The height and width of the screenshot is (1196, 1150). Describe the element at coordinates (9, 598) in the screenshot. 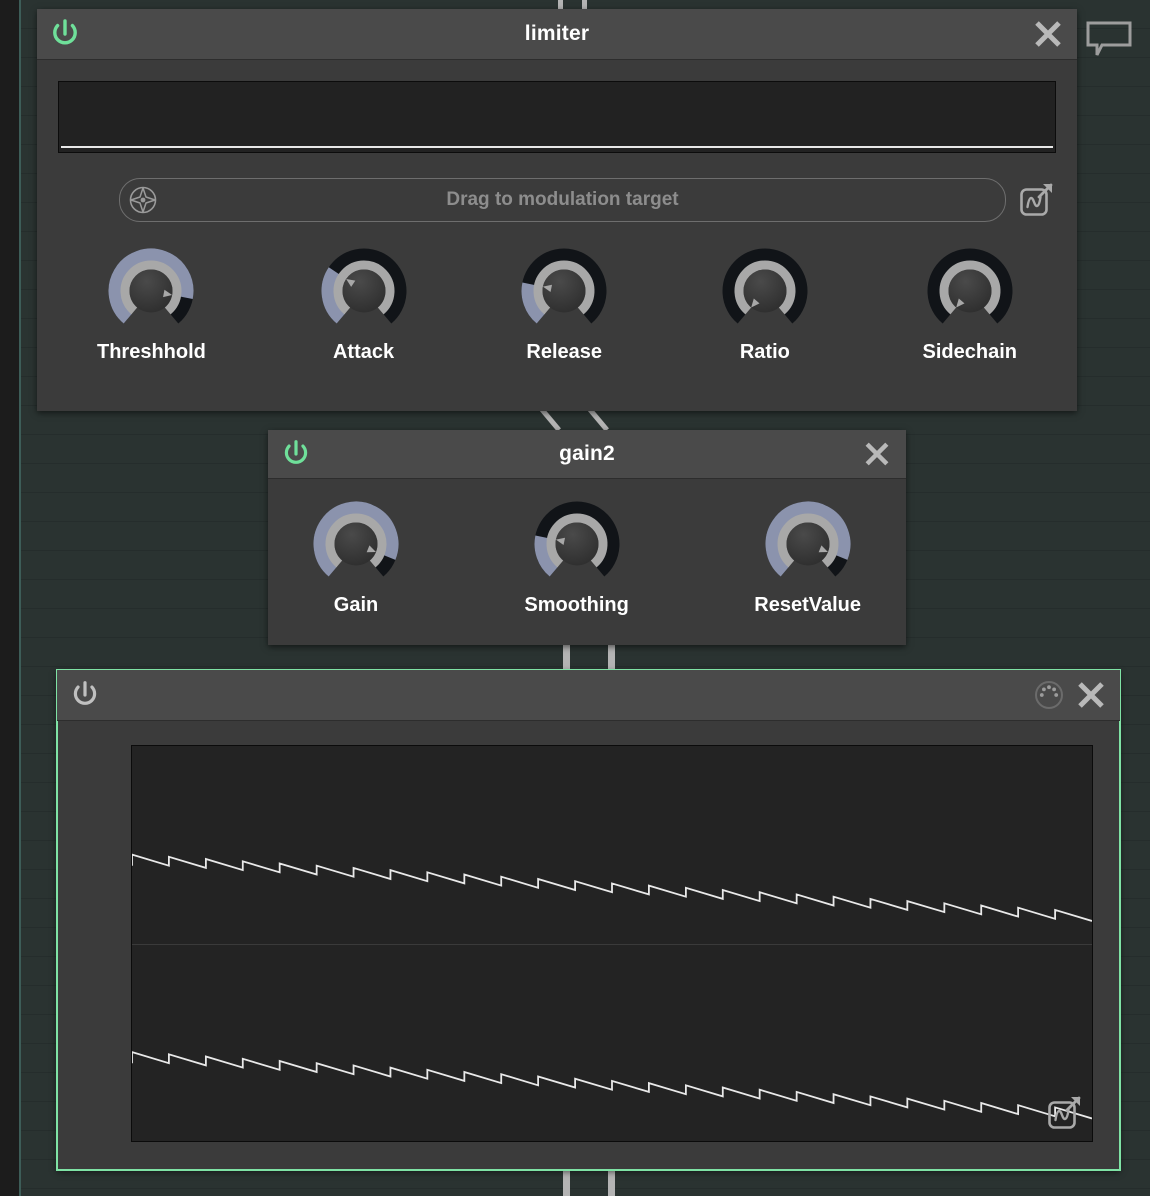

I see `canvas-left-gutter` at that location.